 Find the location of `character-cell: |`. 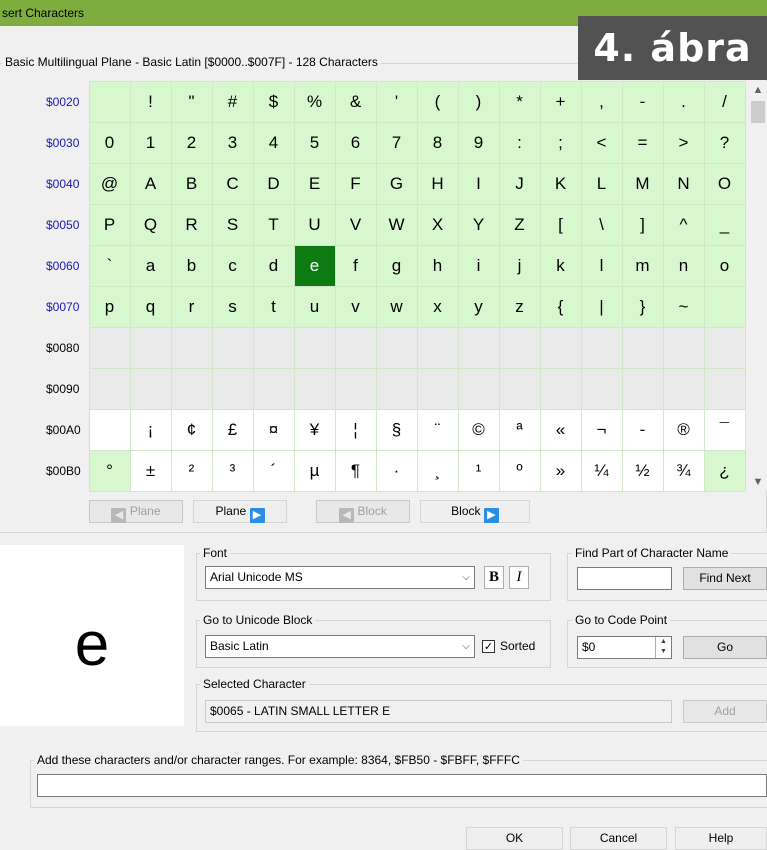

character-cell: | is located at coordinates (601, 307).